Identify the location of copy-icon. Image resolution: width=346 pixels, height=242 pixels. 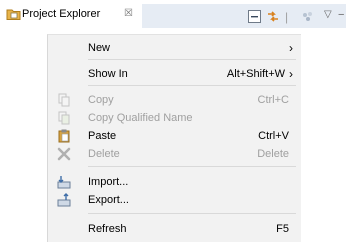
(64, 100).